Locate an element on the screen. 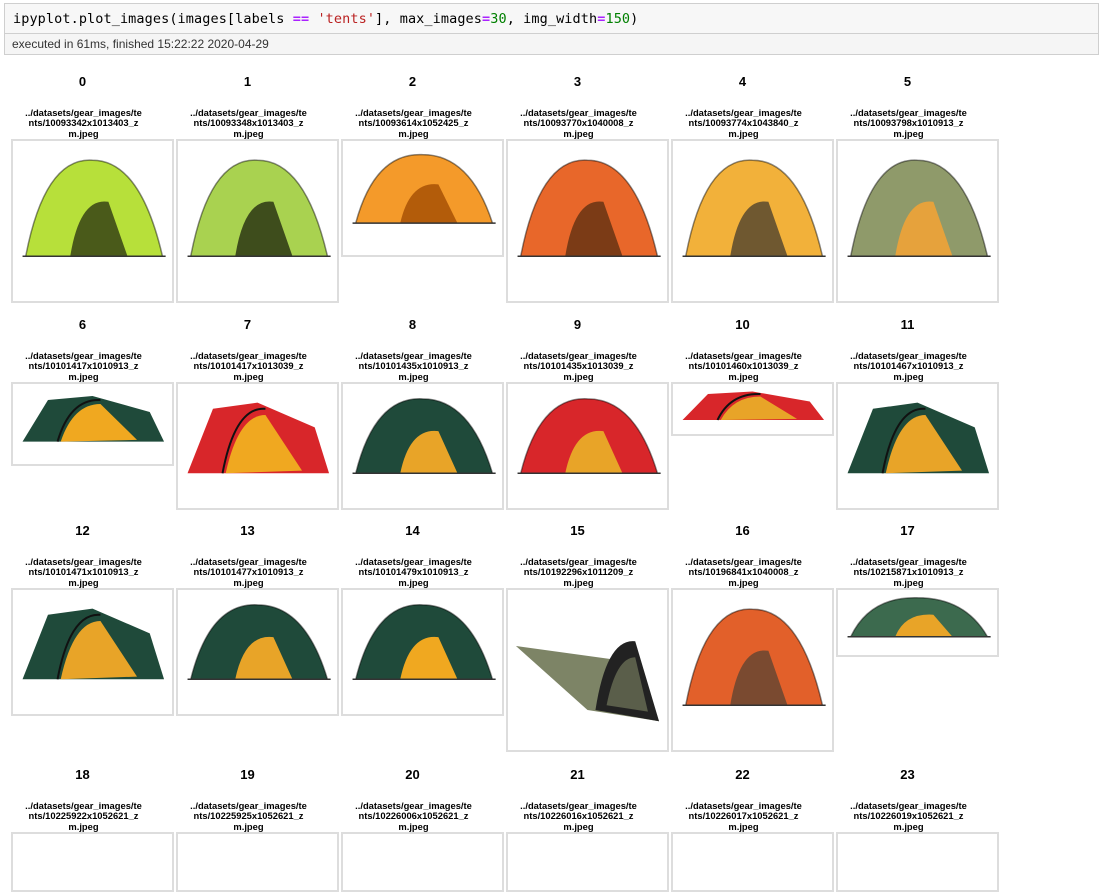  image-index-label: 20 is located at coordinates (412, 774).